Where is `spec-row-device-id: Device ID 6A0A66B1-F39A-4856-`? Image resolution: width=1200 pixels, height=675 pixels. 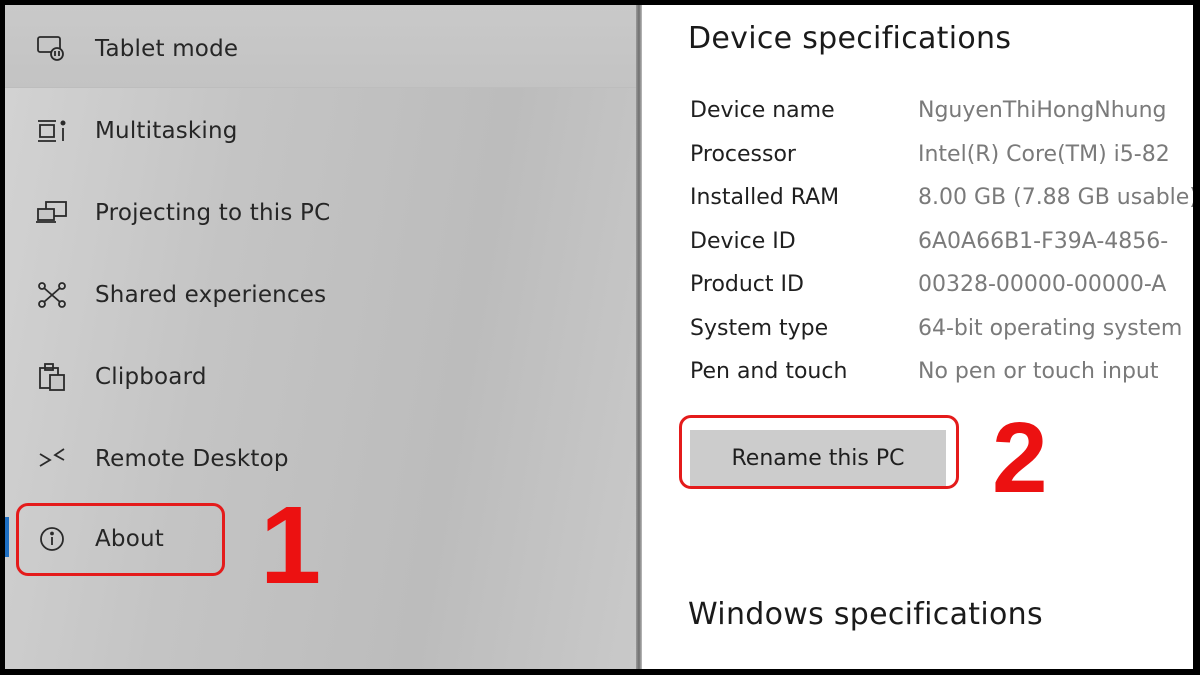 spec-row-device-id: Device ID 6A0A66B1-F39A-4856- is located at coordinates (941, 244).